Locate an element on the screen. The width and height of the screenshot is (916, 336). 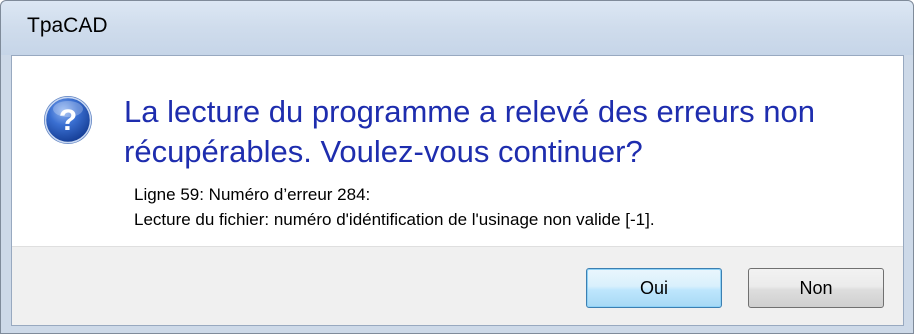
question-icon: ? is located at coordinates (68, 120).